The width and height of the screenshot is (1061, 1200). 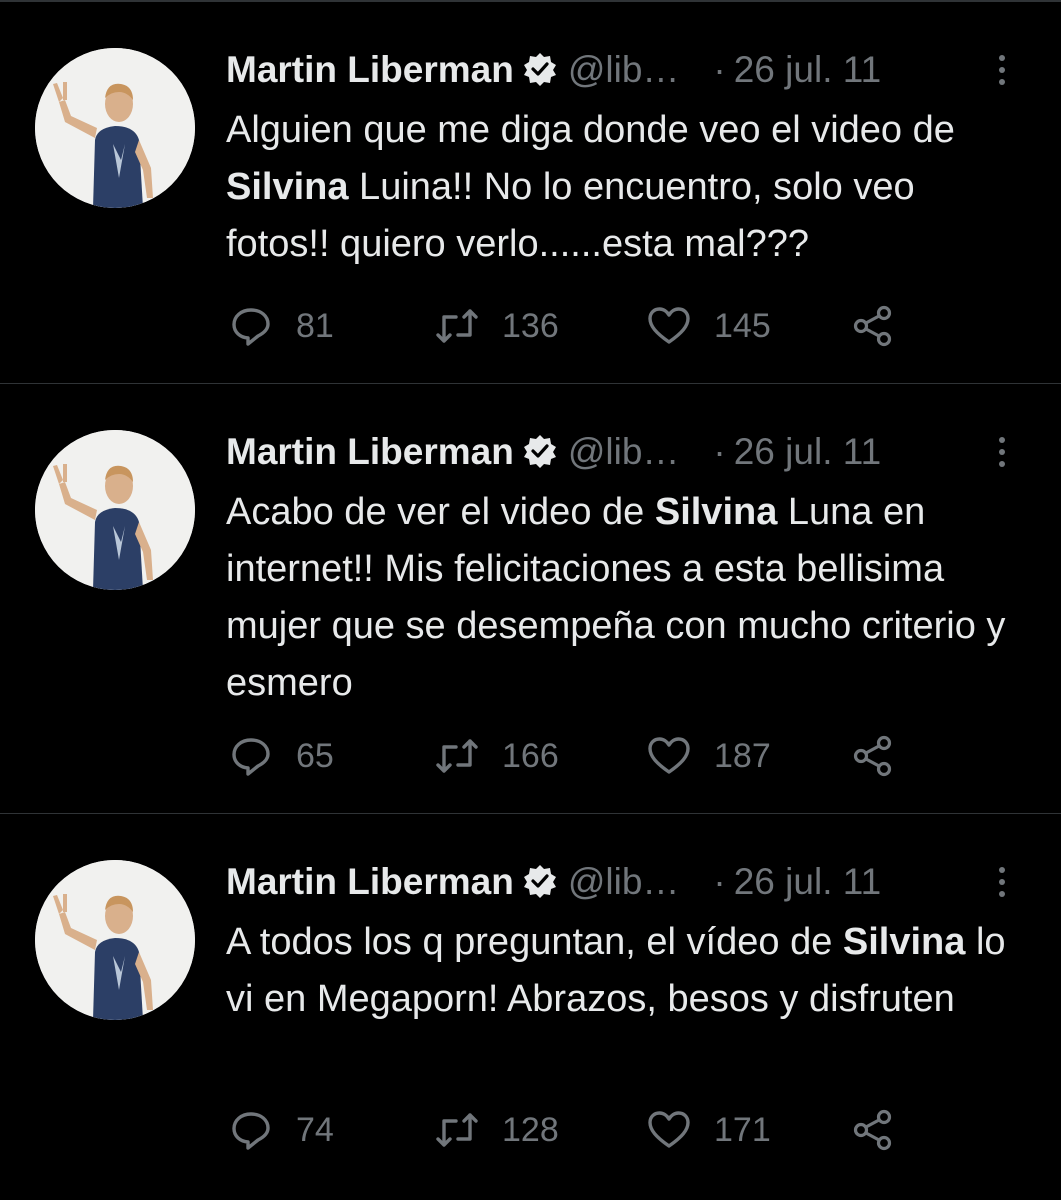 What do you see at coordinates (496, 756) in the screenshot?
I see `retweet-button: 166` at bounding box center [496, 756].